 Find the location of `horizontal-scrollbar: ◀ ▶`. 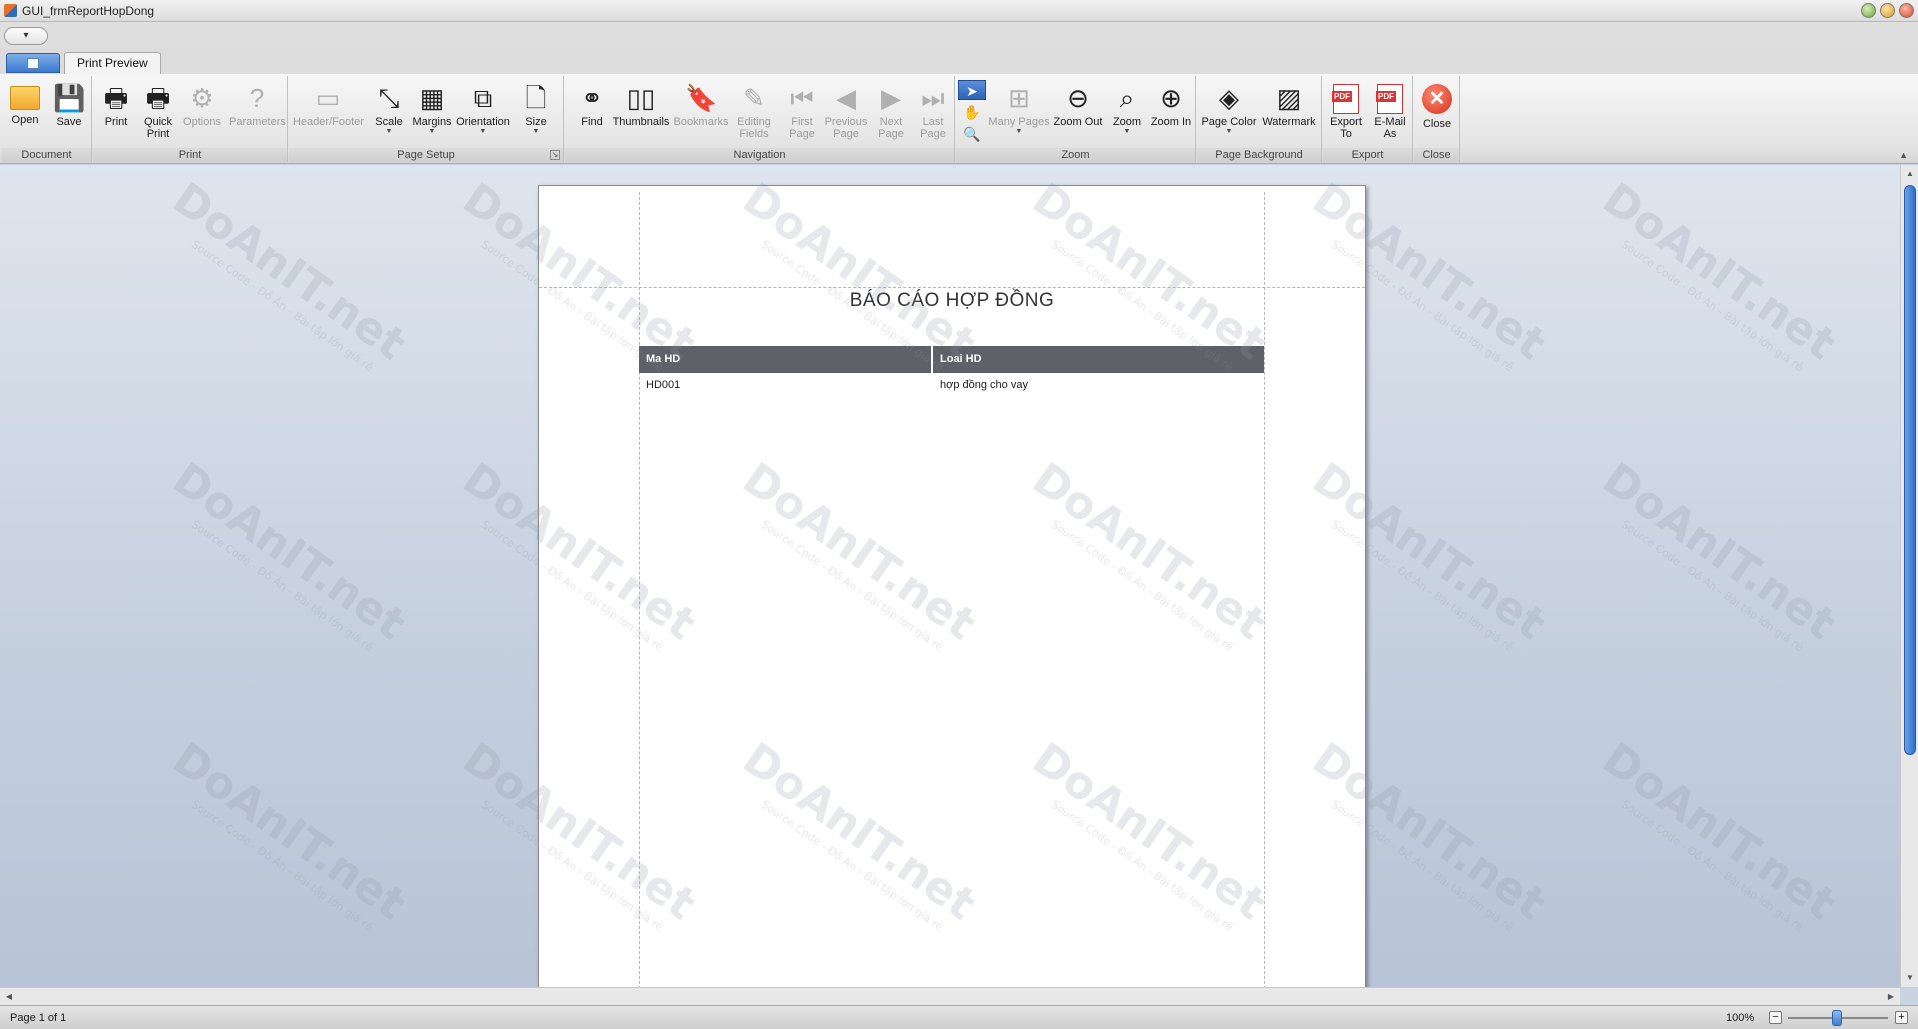

horizontal-scrollbar: ◀ ▶ is located at coordinates (950, 996).